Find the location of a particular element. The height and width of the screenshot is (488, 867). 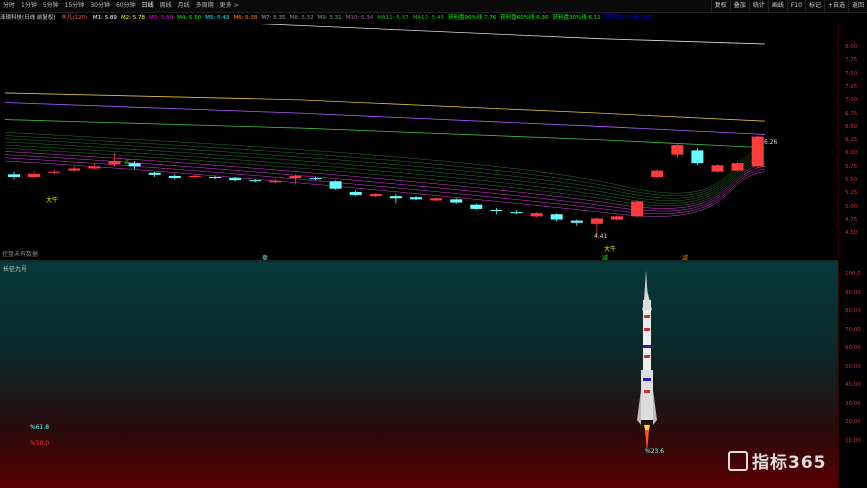

lower-panel-title: 长征九号 is located at coordinates (15, 269).